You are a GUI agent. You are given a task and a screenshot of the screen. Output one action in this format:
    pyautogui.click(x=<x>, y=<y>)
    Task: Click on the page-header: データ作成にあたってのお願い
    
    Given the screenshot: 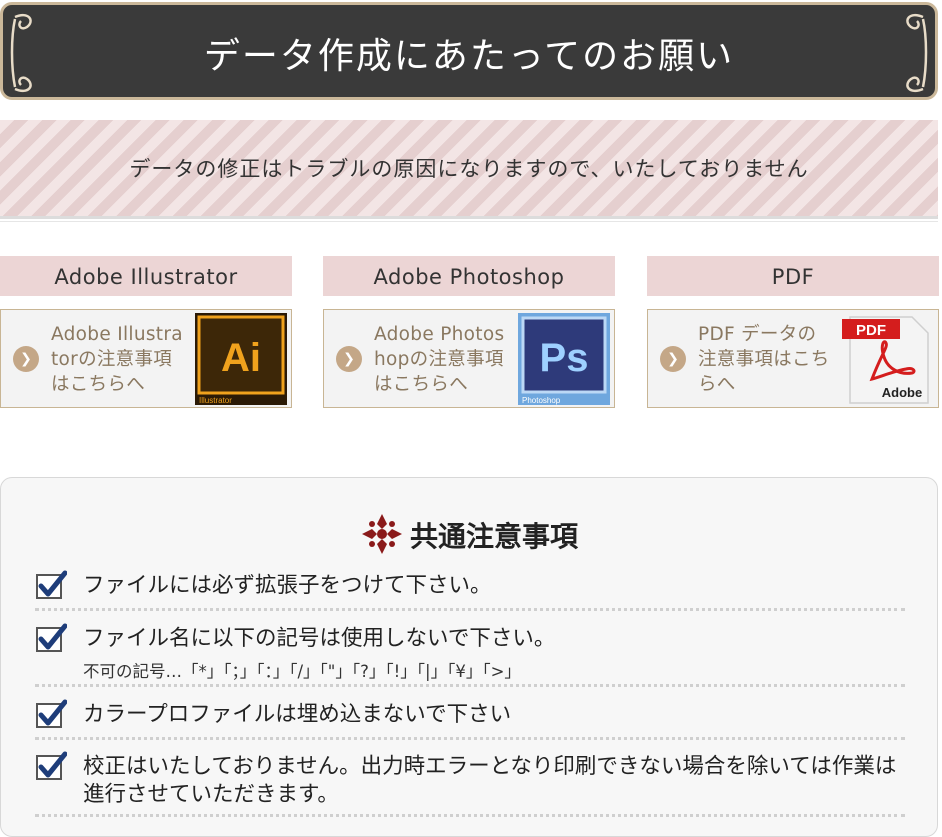 What is the action you would take?
    pyautogui.click(x=469, y=51)
    